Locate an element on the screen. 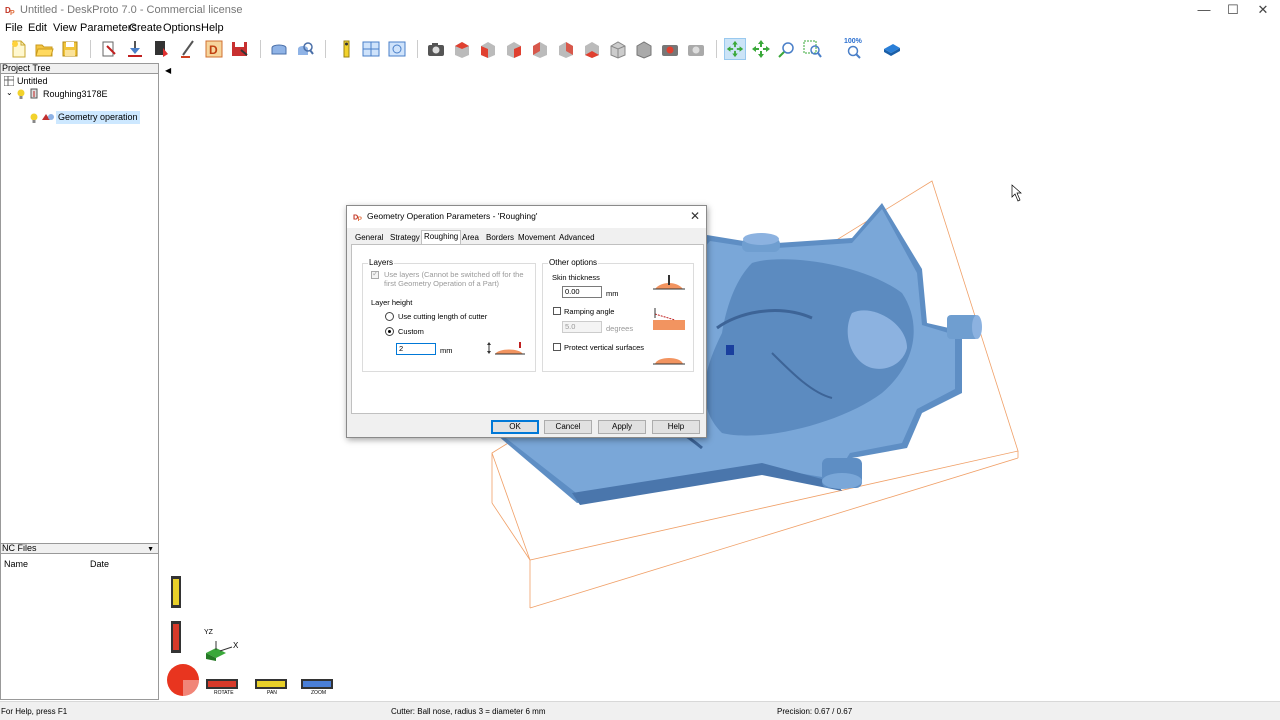 The width and height of the screenshot is (1280, 720). tree-expand-icon: ⌄ is located at coordinates (9, 92).